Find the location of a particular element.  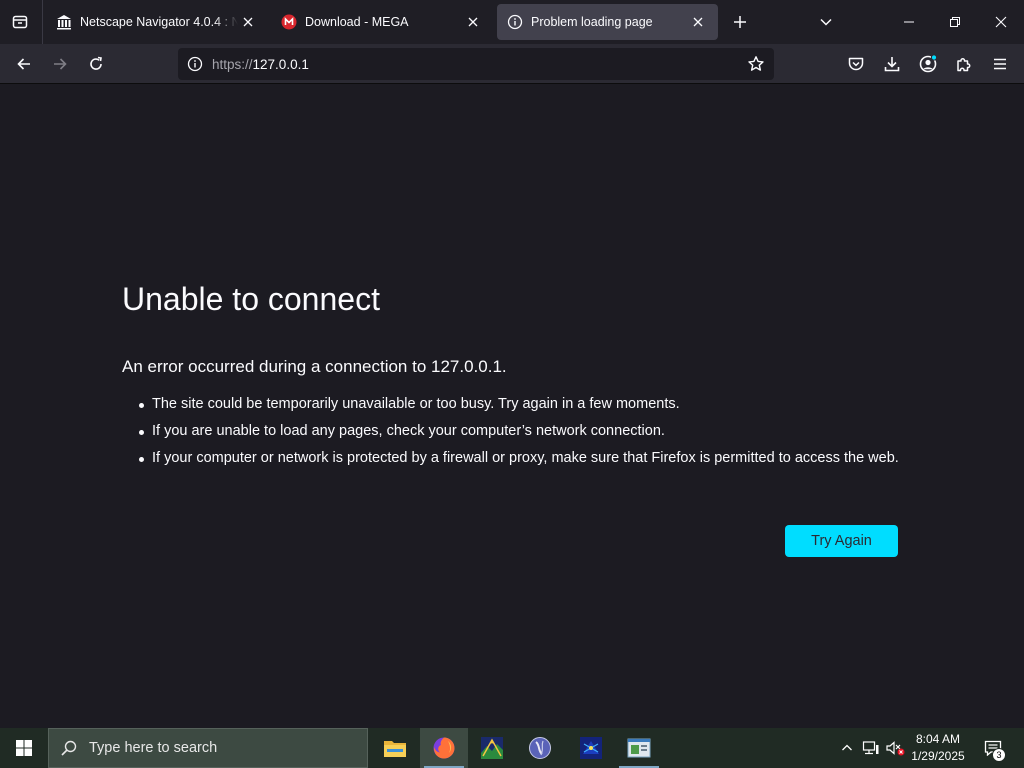

start-button is located at coordinates (24, 748).